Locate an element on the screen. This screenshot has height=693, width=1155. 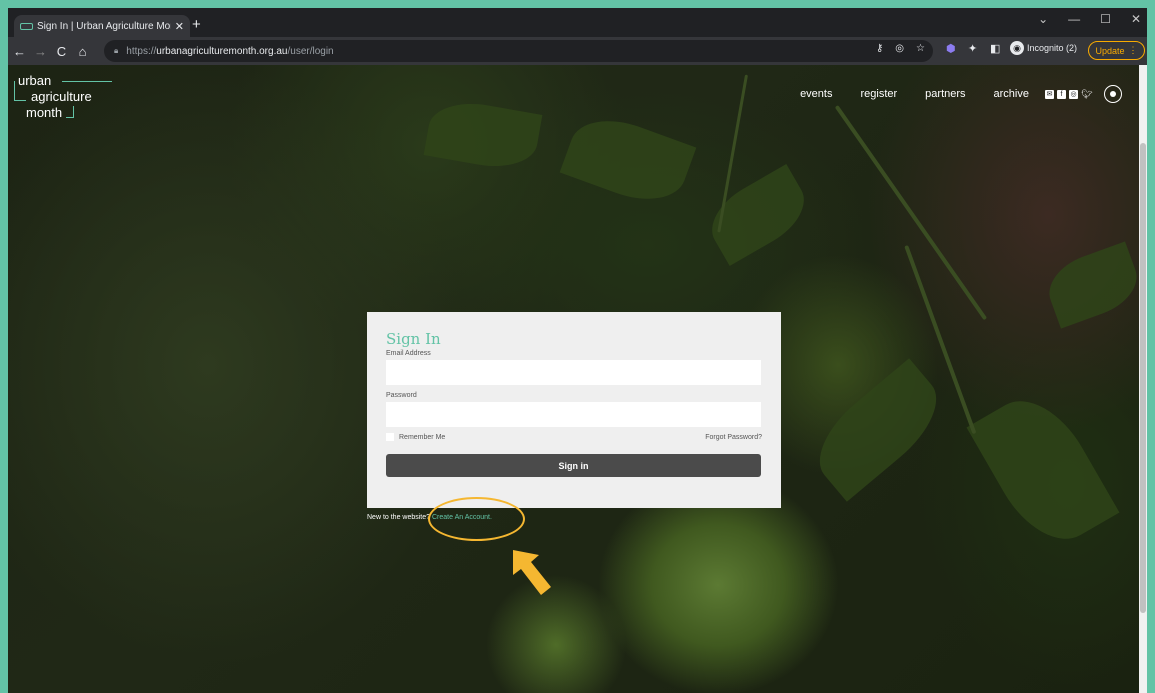
update-button: Update ⋮ is located at coordinates (1116, 50).